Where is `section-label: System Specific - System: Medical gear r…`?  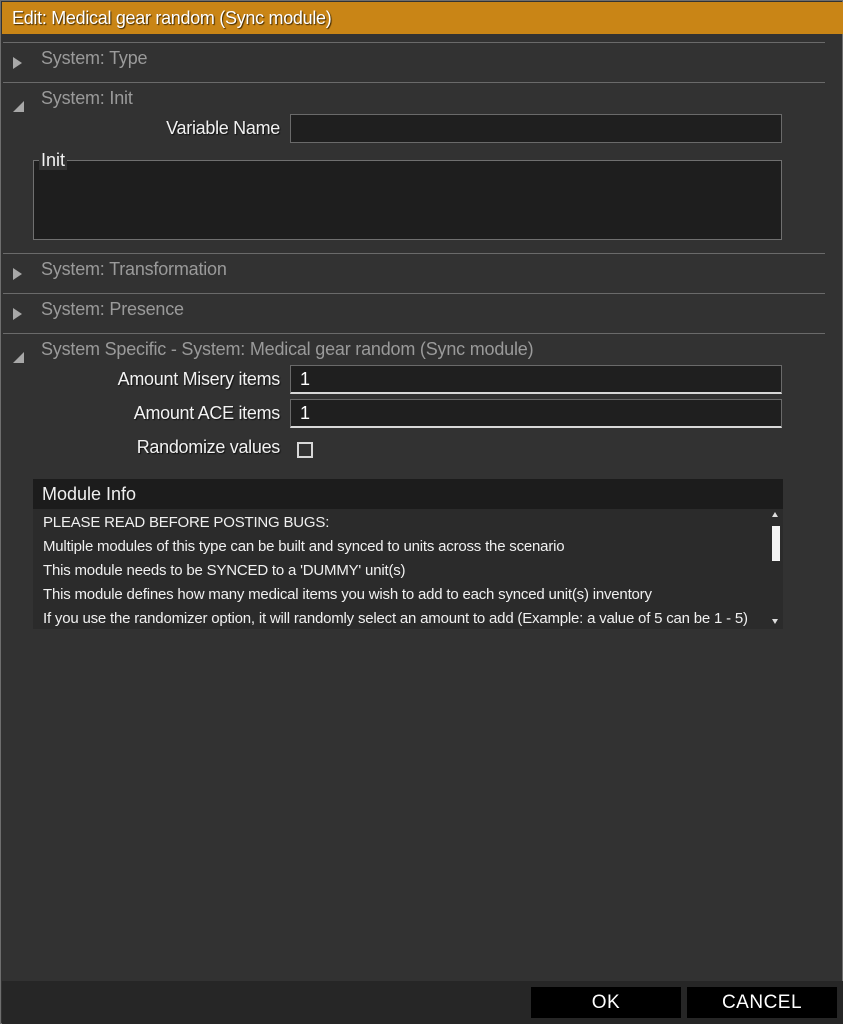 section-label: System Specific - System: Medical gear r… is located at coordinates (287, 349).